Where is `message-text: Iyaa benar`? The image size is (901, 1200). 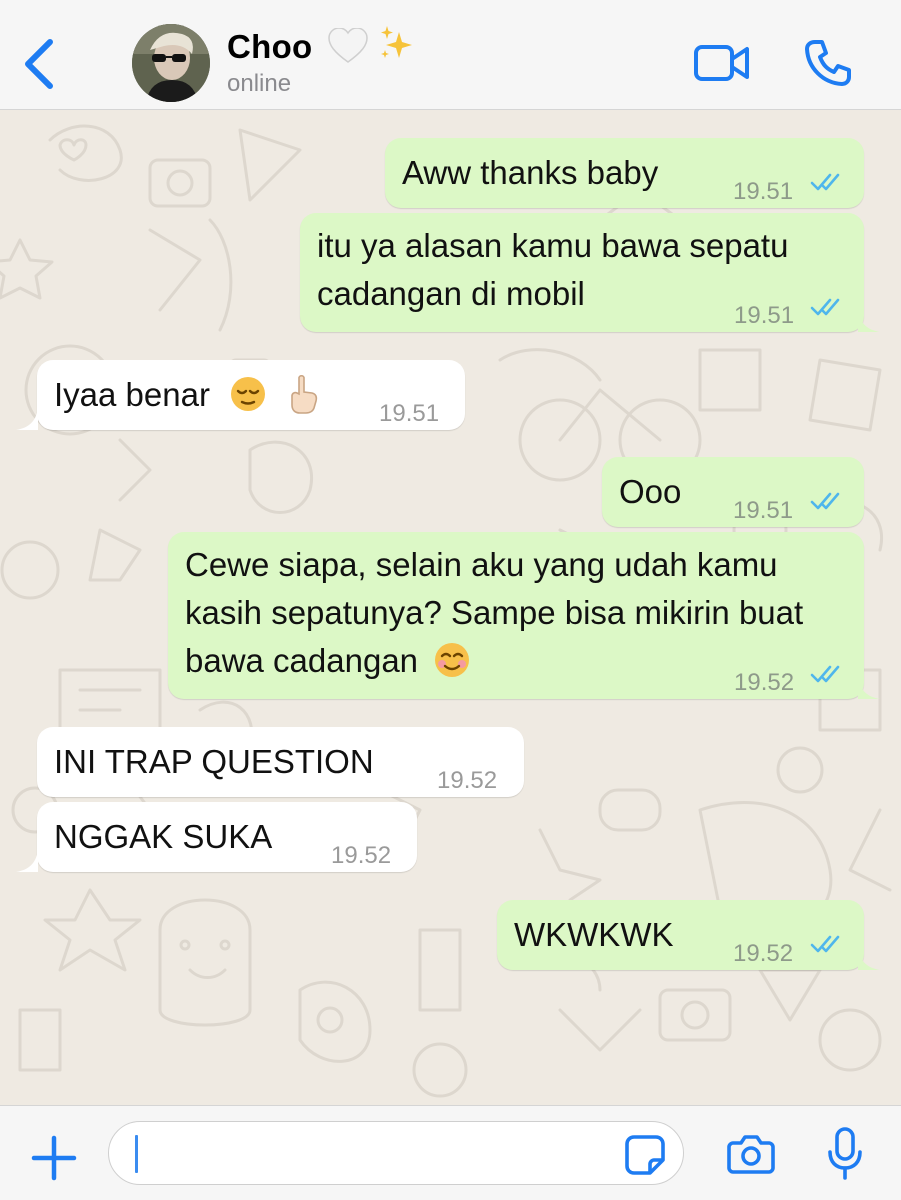 message-text: Iyaa benar is located at coordinates (132, 394).